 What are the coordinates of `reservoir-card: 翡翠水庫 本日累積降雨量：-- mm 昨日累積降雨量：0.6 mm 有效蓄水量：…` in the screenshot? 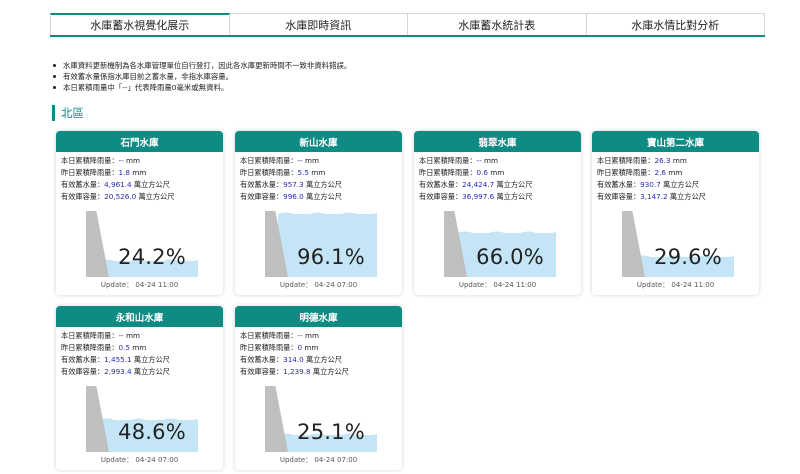 It's located at (497, 213).